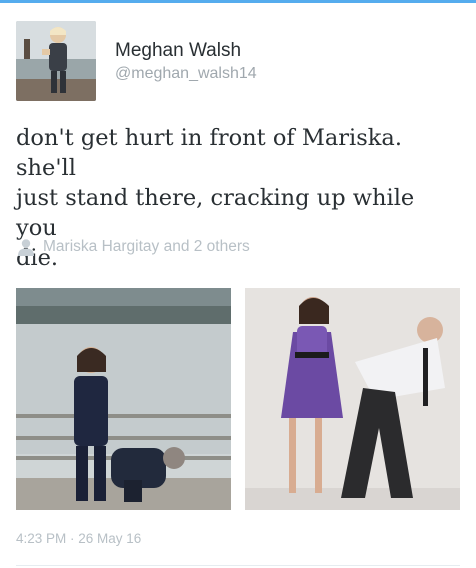 Image resolution: width=476 pixels, height=568 pixels. What do you see at coordinates (238, 565) in the screenshot?
I see `divider` at bounding box center [238, 565].